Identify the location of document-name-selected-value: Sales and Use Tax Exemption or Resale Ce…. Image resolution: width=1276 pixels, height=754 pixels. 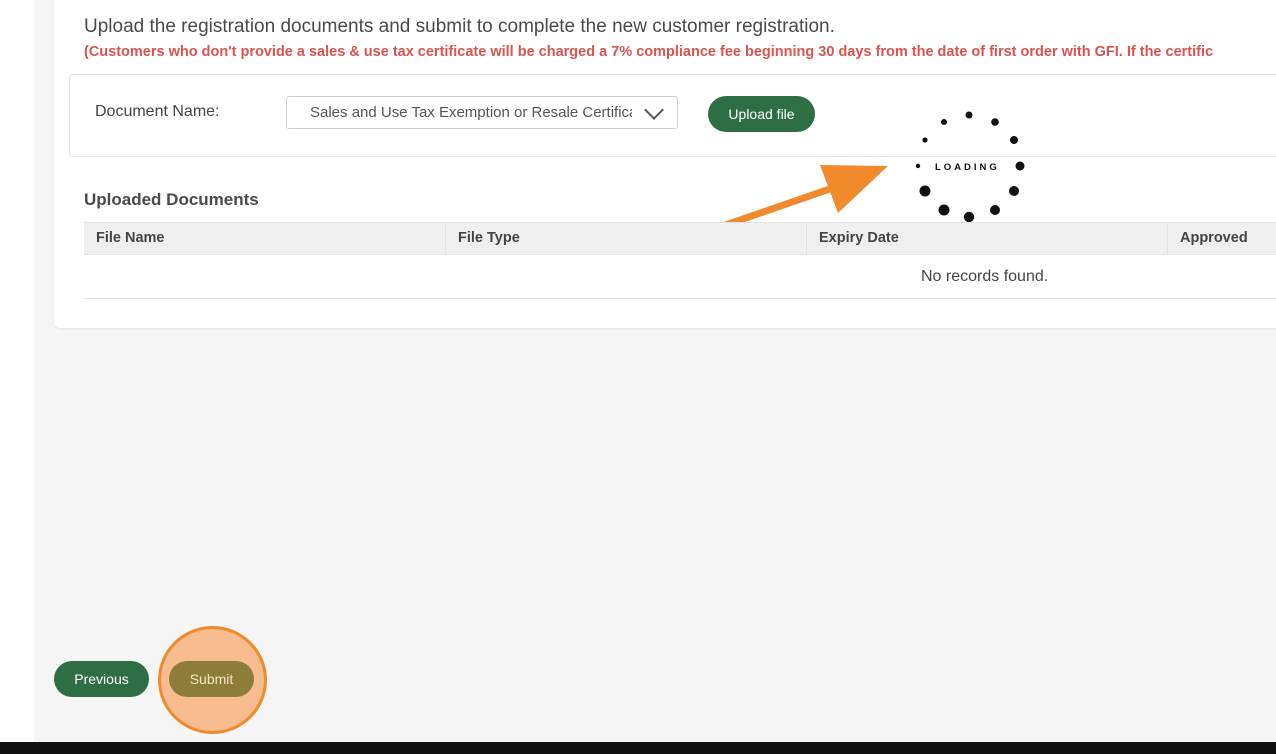
(471, 112).